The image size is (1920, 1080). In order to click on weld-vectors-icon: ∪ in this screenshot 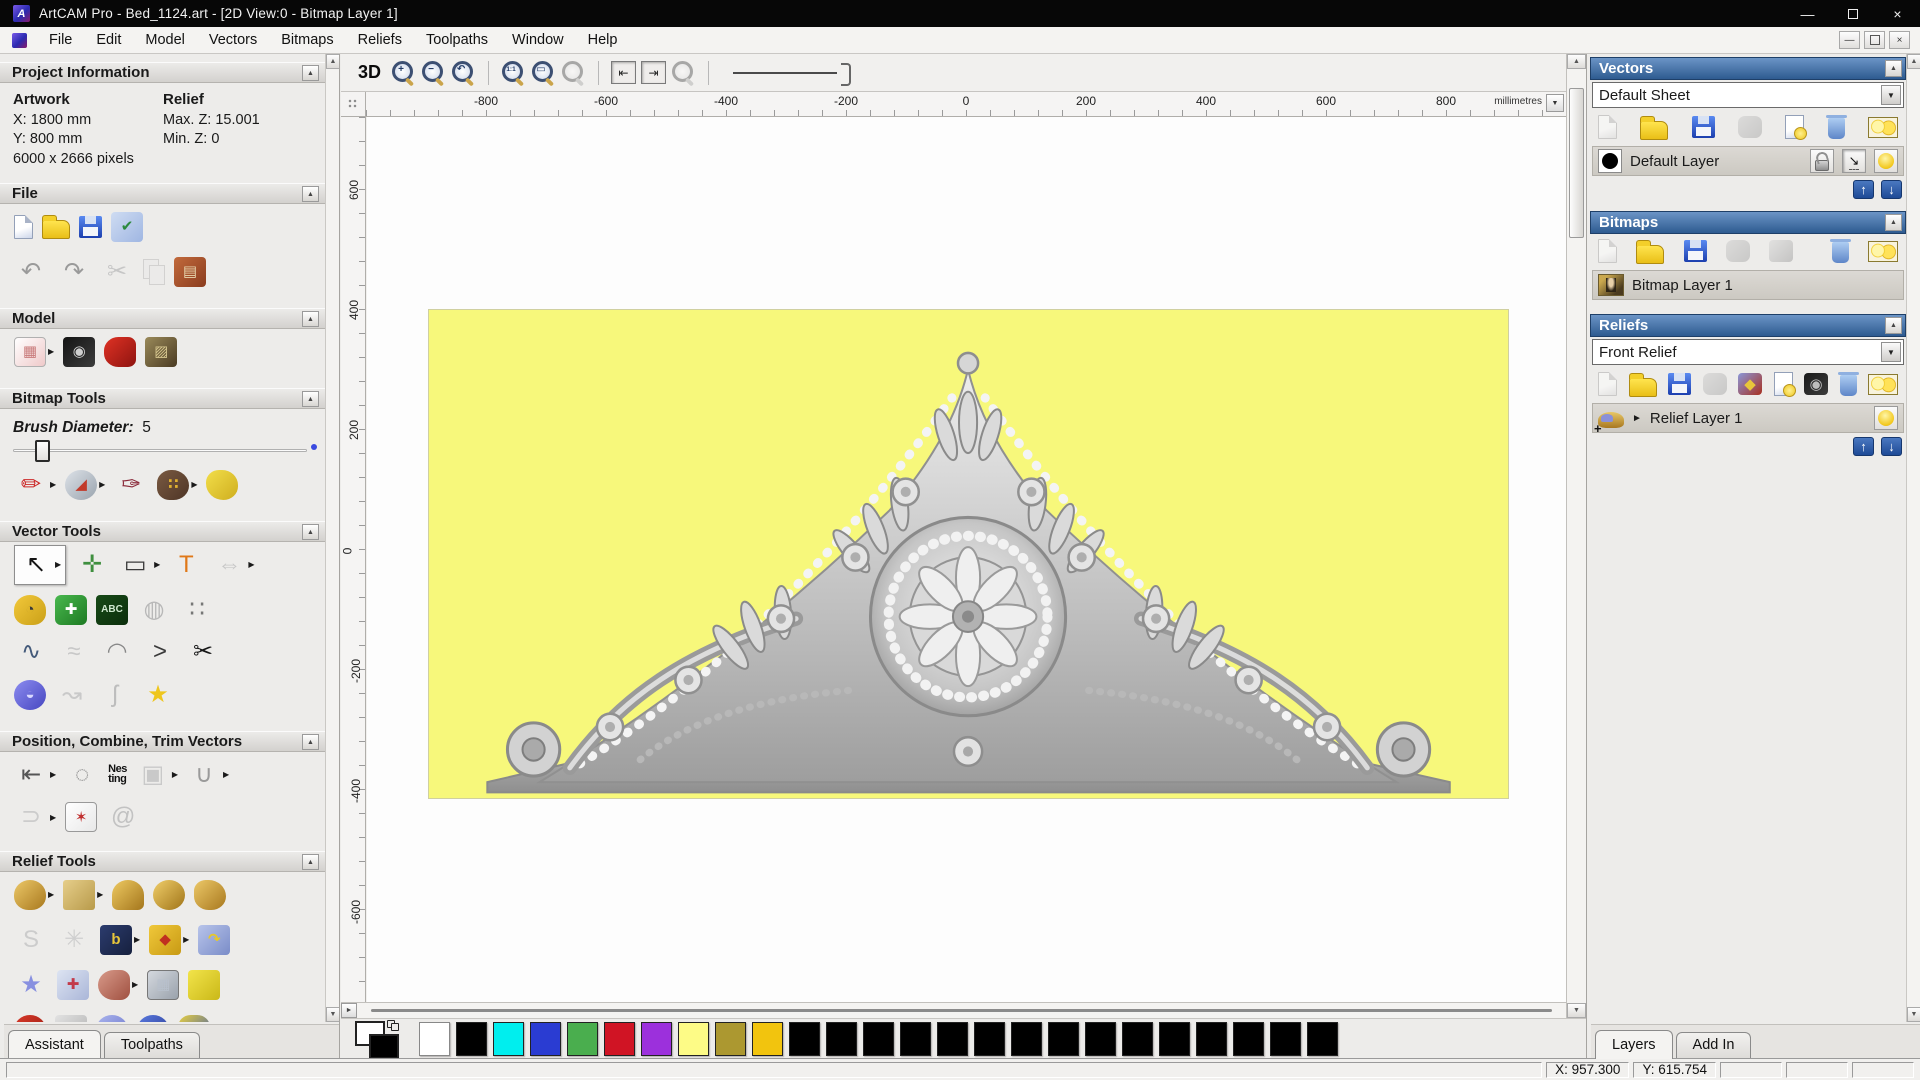, I will do `click(204, 775)`.